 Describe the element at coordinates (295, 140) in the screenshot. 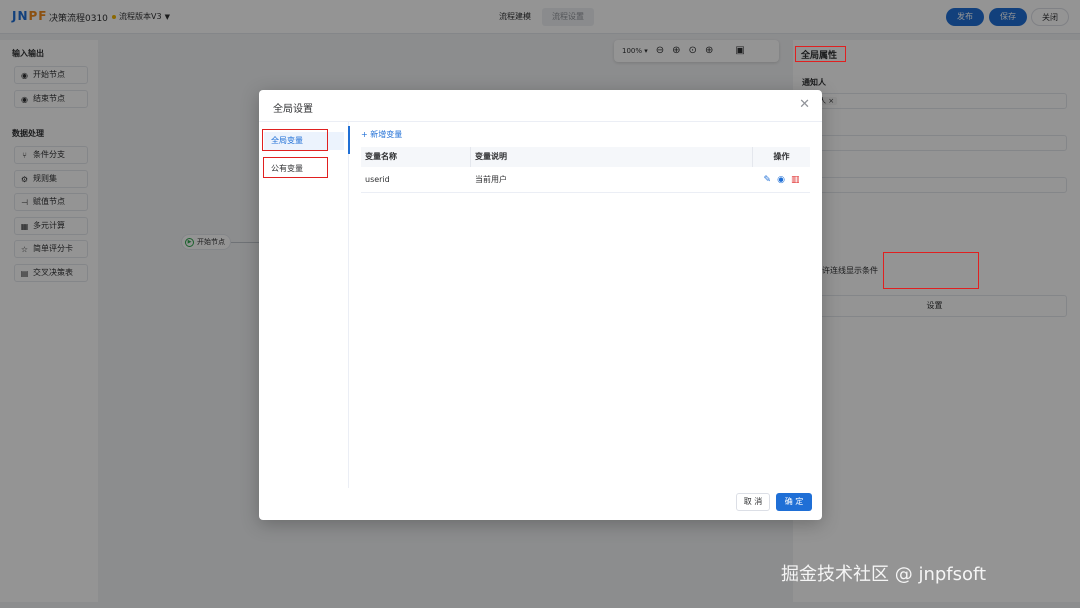

I see `annotation-box-global-variables` at that location.